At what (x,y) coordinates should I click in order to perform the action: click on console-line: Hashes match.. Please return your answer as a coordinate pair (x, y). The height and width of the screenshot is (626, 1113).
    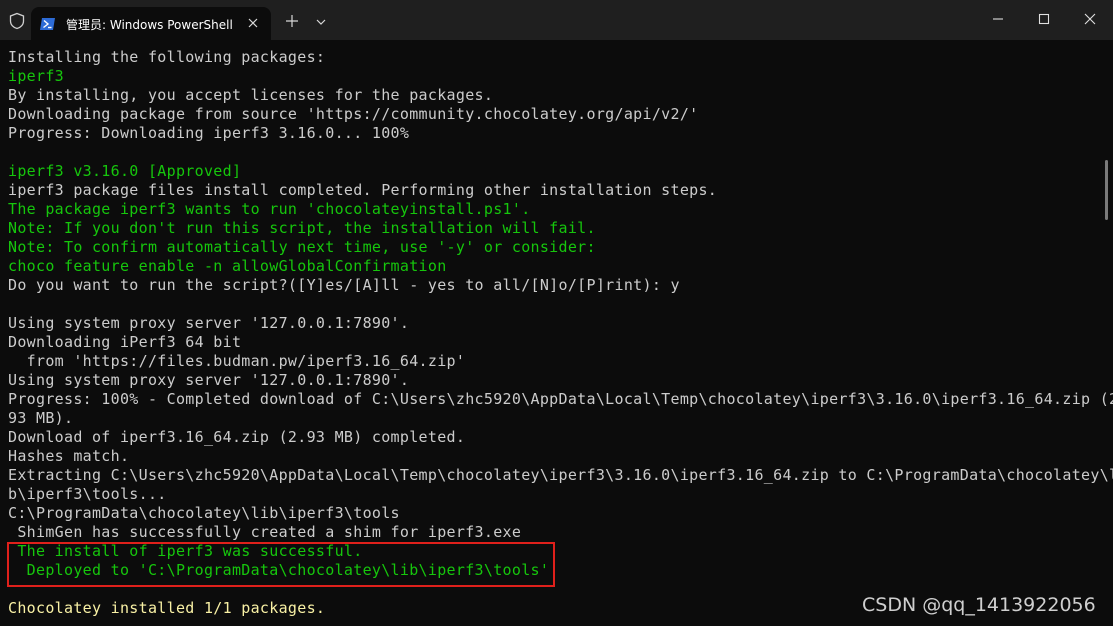
    Looking at the image, I should click on (69, 456).